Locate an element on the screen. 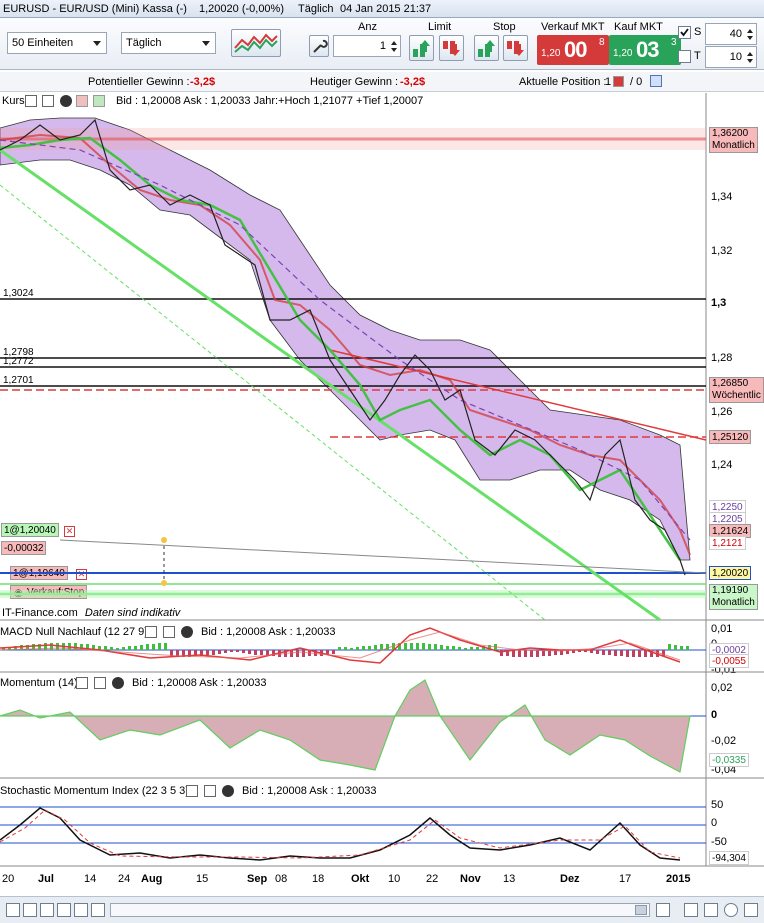  move-up-icon is located at coordinates (82, 101).